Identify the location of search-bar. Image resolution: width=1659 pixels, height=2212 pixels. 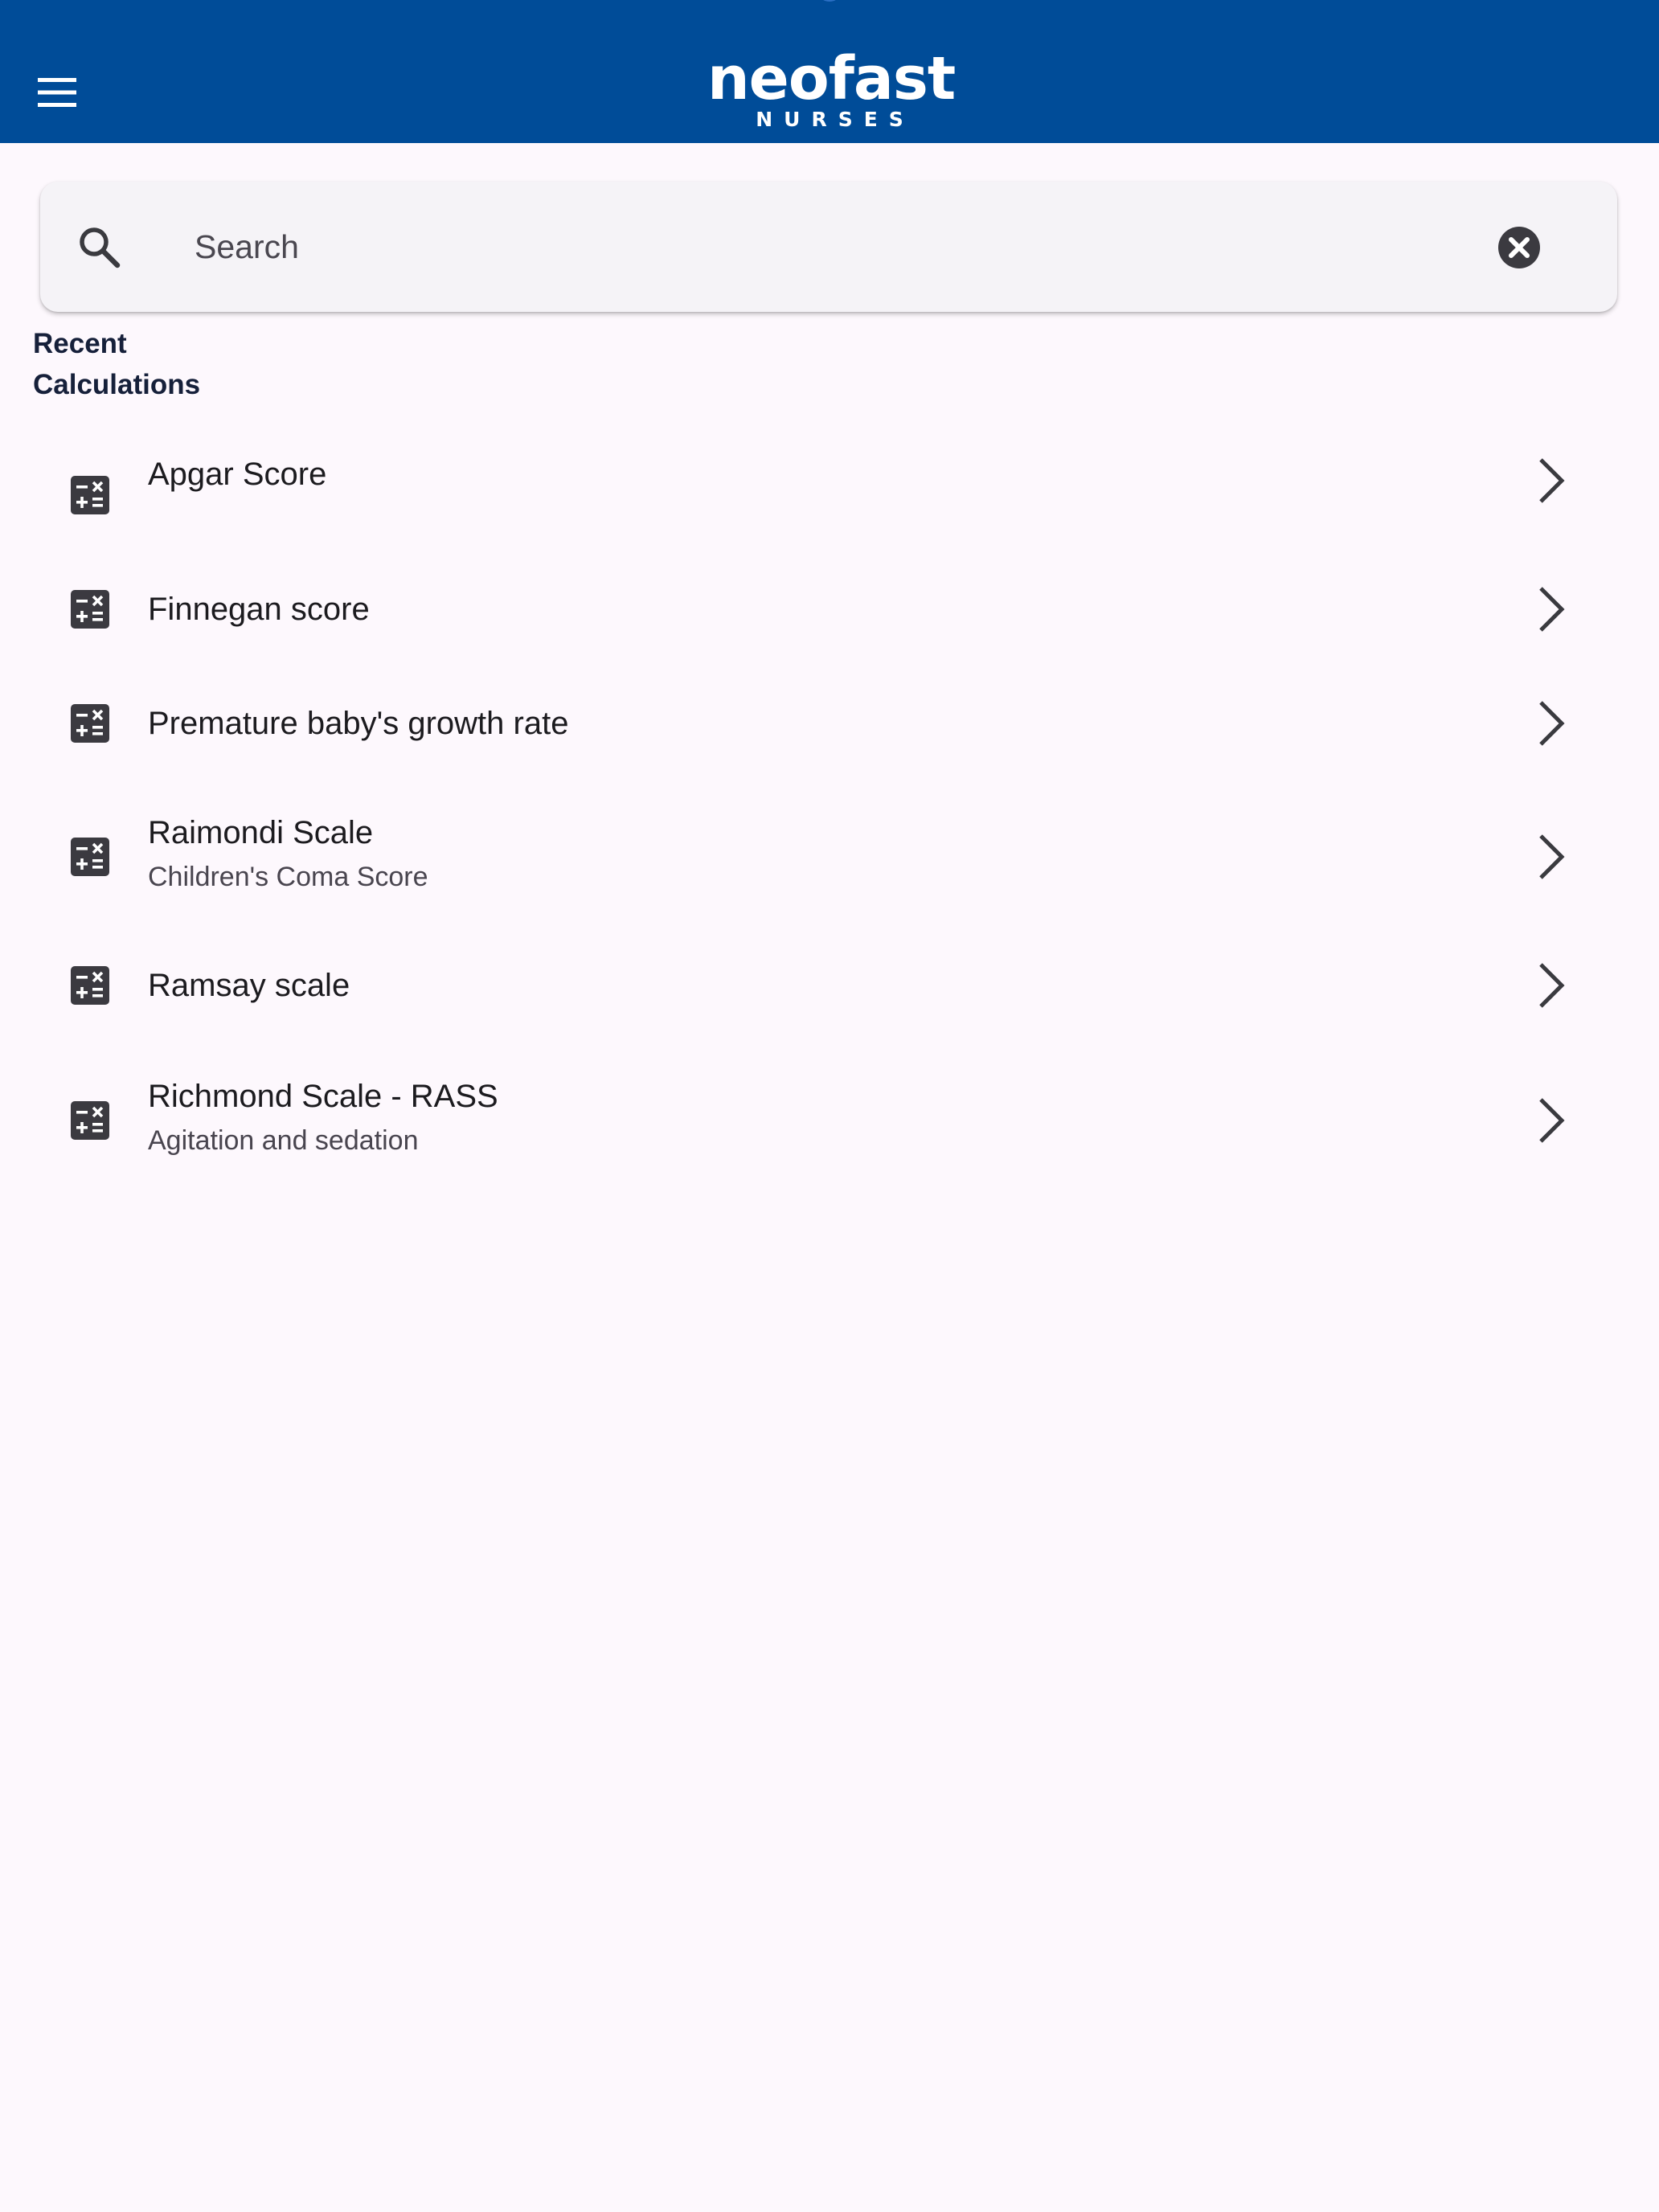
(828, 247).